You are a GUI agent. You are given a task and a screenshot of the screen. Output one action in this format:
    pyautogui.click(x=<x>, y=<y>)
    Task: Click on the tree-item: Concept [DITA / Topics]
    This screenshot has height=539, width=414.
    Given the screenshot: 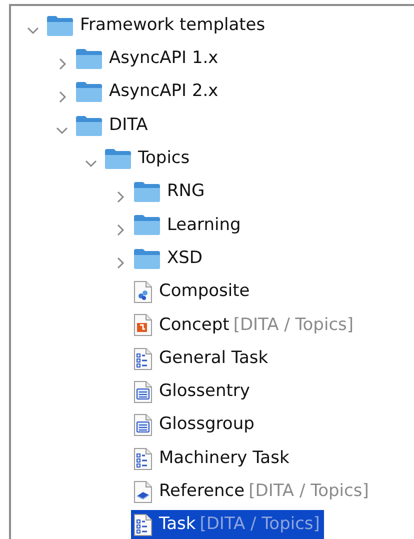 What is the action you would take?
    pyautogui.click(x=244, y=325)
    